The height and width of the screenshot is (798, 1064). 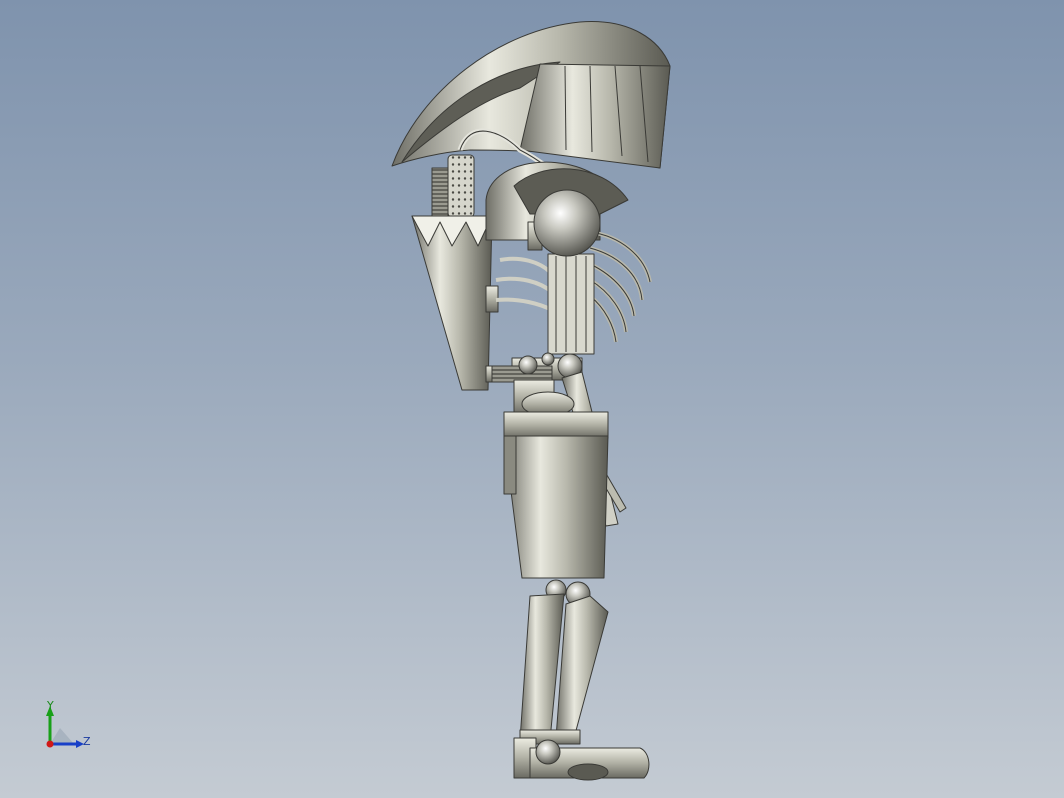 I want to click on triad-z-label: Z, so click(x=87, y=741).